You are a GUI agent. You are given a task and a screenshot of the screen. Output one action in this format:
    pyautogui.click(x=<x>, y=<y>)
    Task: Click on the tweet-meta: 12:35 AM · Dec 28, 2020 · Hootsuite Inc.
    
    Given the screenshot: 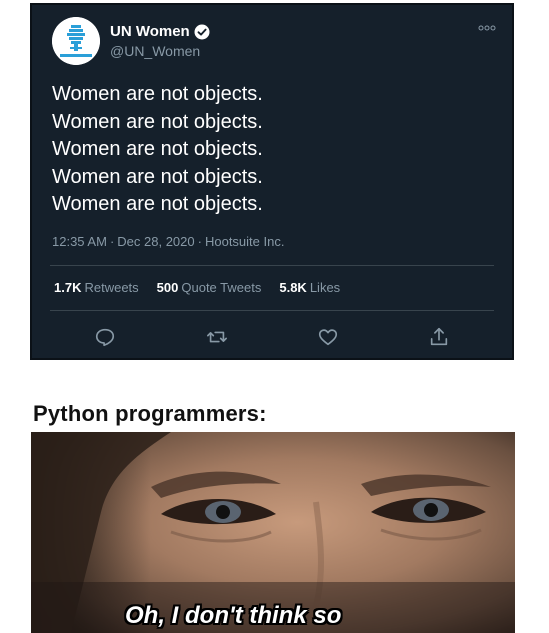 What is the action you would take?
    pyautogui.click(x=168, y=241)
    